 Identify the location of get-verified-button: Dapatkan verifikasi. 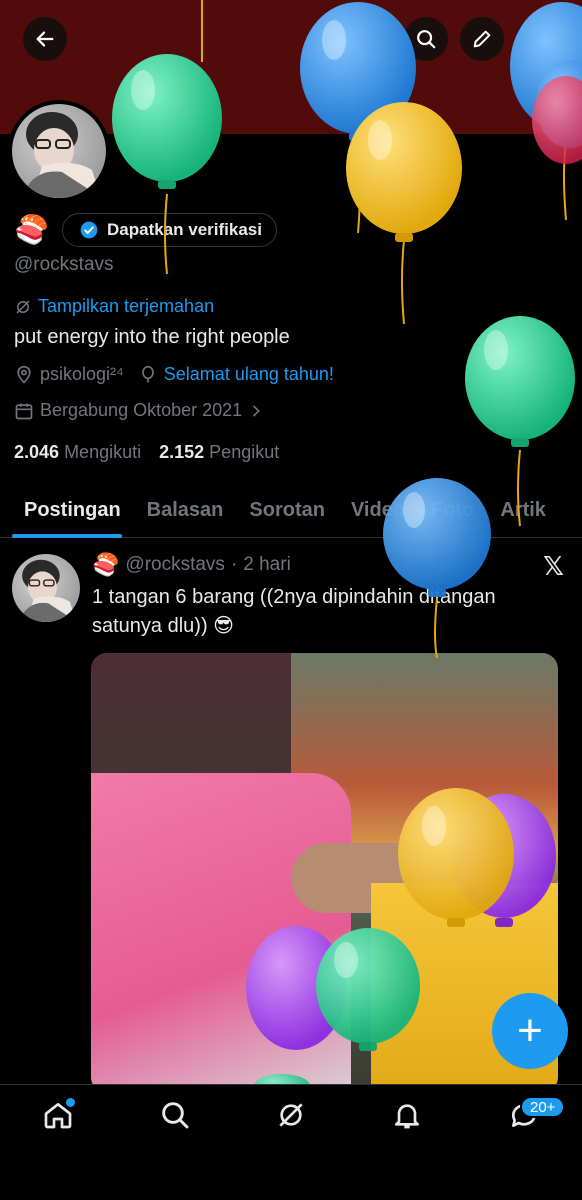
(169, 230).